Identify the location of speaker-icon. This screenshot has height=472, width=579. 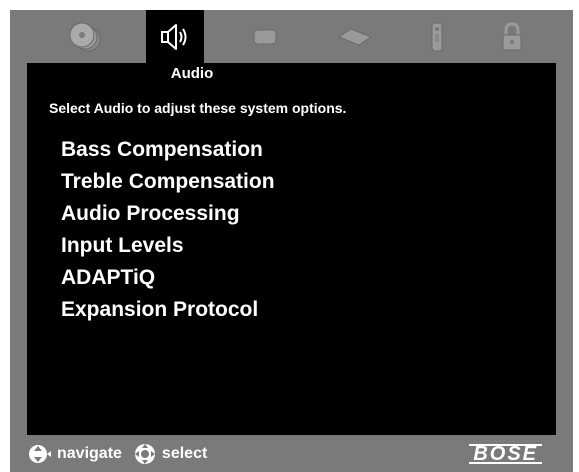
(174, 36).